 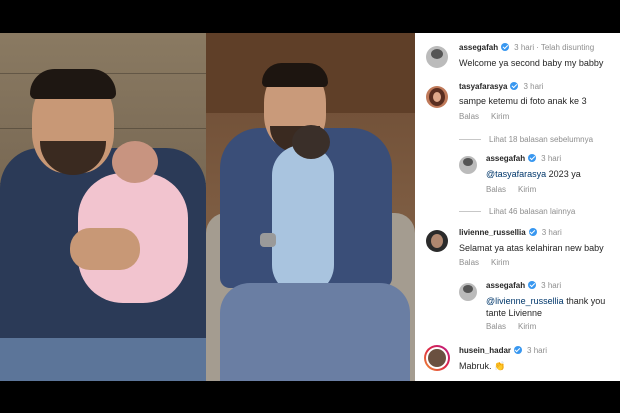 I want to click on comment-text: Selamat ya atas kelahiran new baby, so click(x=531, y=248).